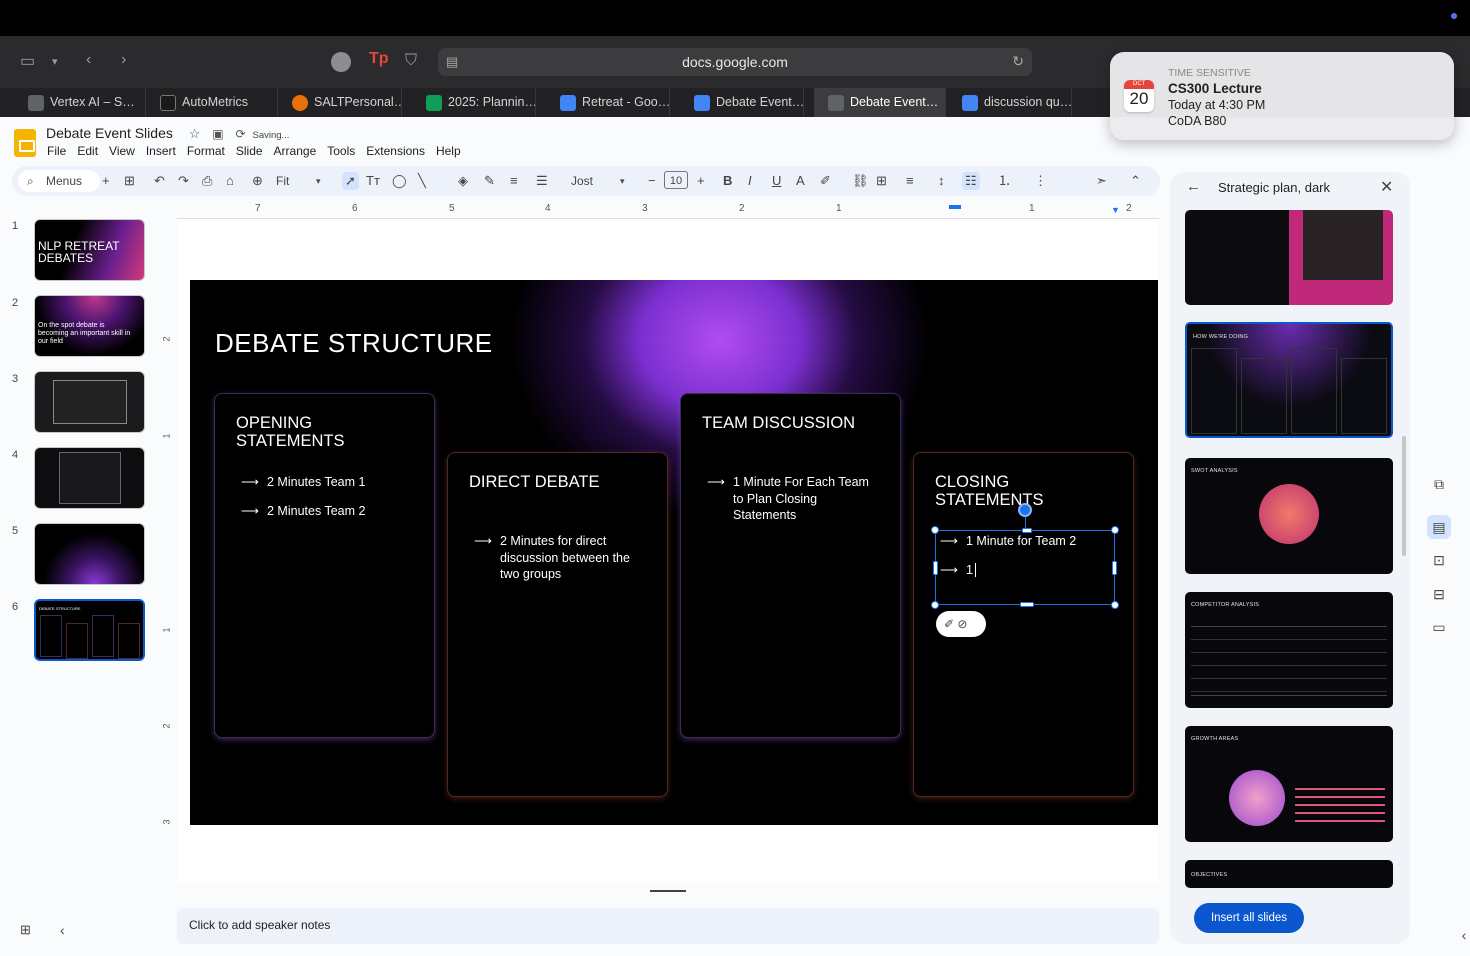 The height and width of the screenshot is (956, 1470). I want to click on menu-help: Help, so click(448, 151).